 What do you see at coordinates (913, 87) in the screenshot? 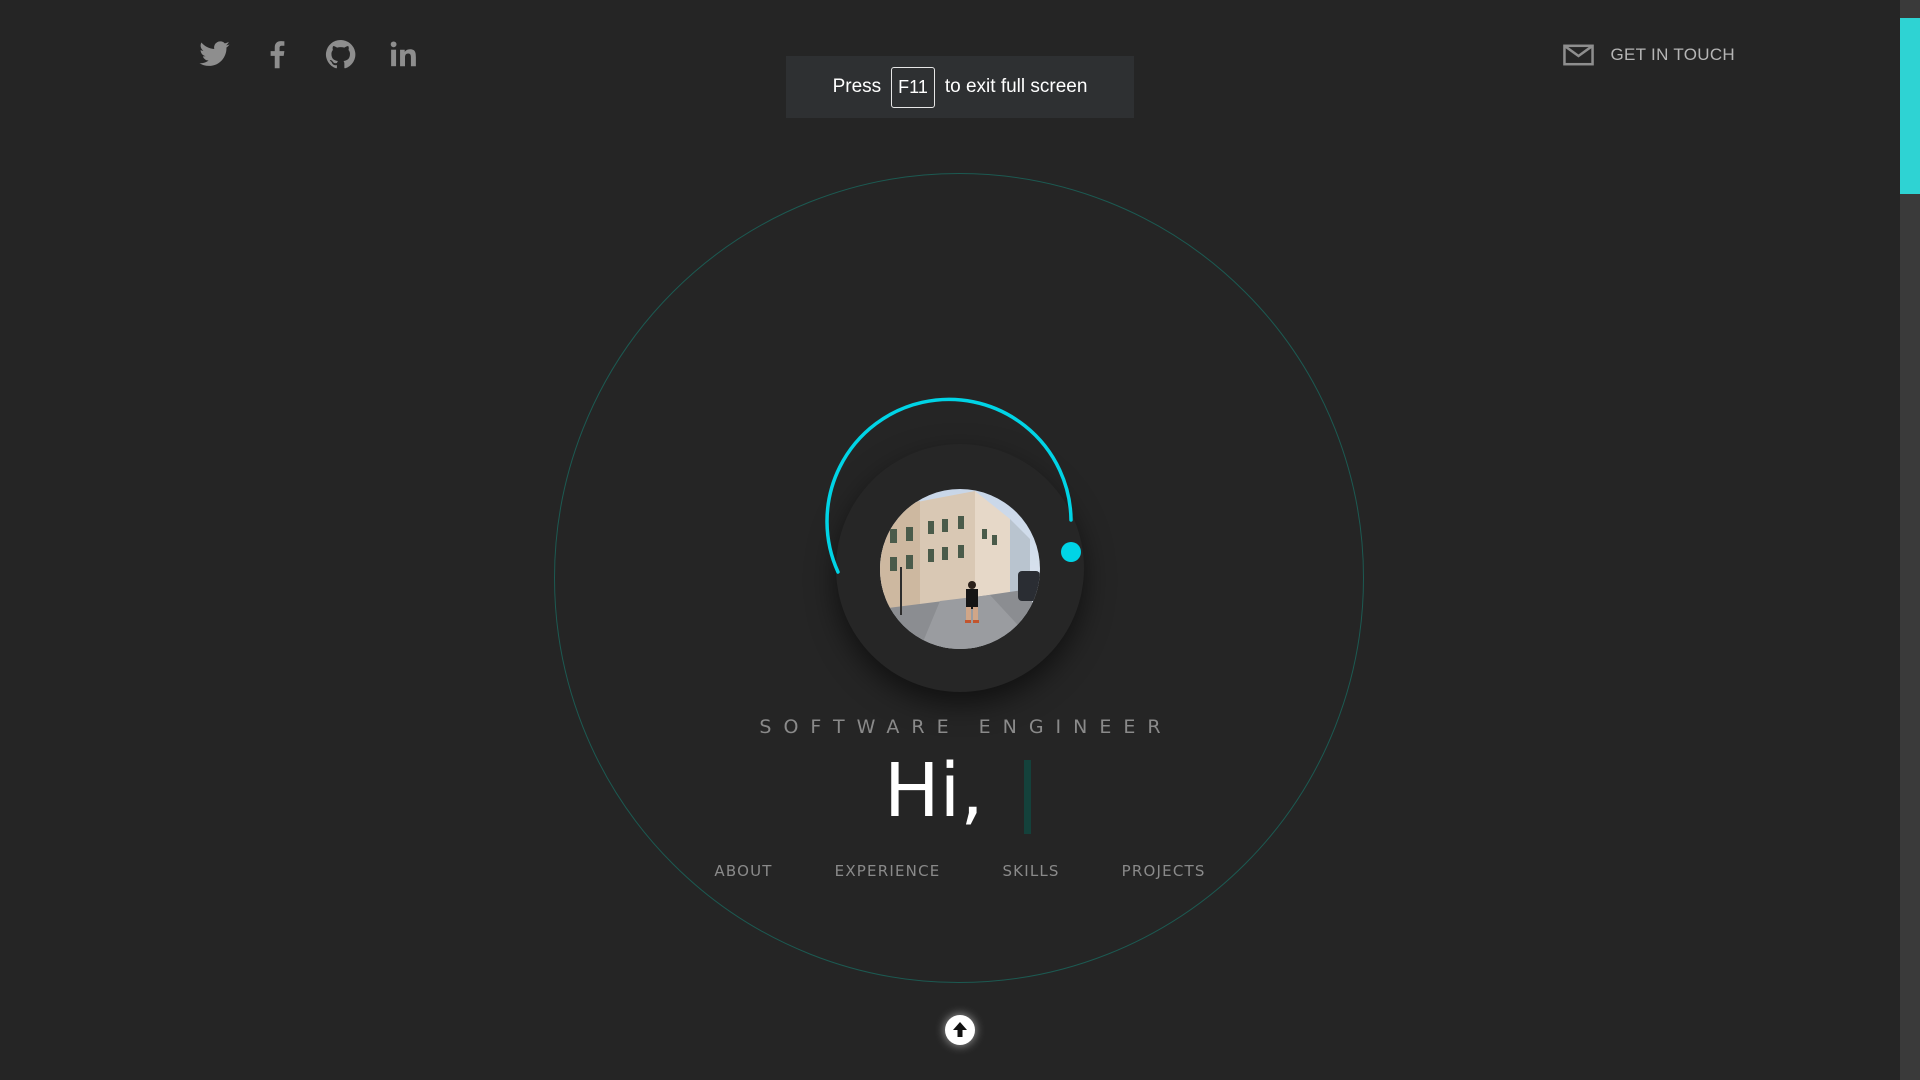
I see `f11-key: F11` at bounding box center [913, 87].